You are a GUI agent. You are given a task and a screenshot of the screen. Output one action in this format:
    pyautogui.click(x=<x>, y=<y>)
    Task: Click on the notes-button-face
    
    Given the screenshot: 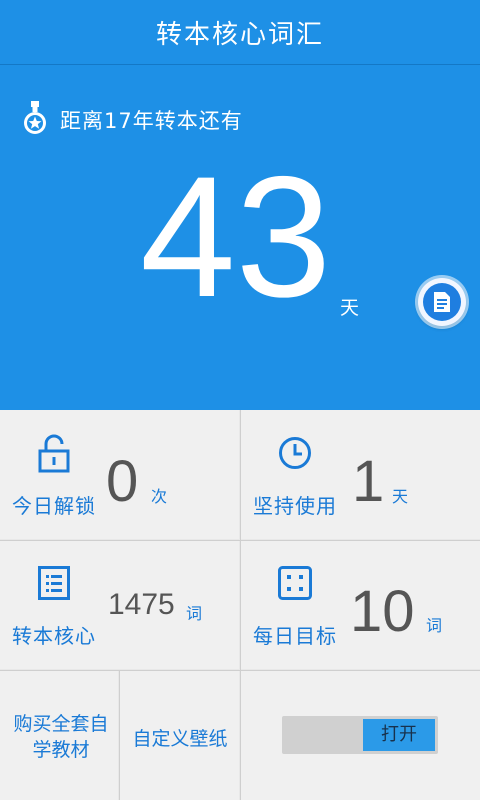 What is the action you would take?
    pyautogui.click(x=442, y=302)
    